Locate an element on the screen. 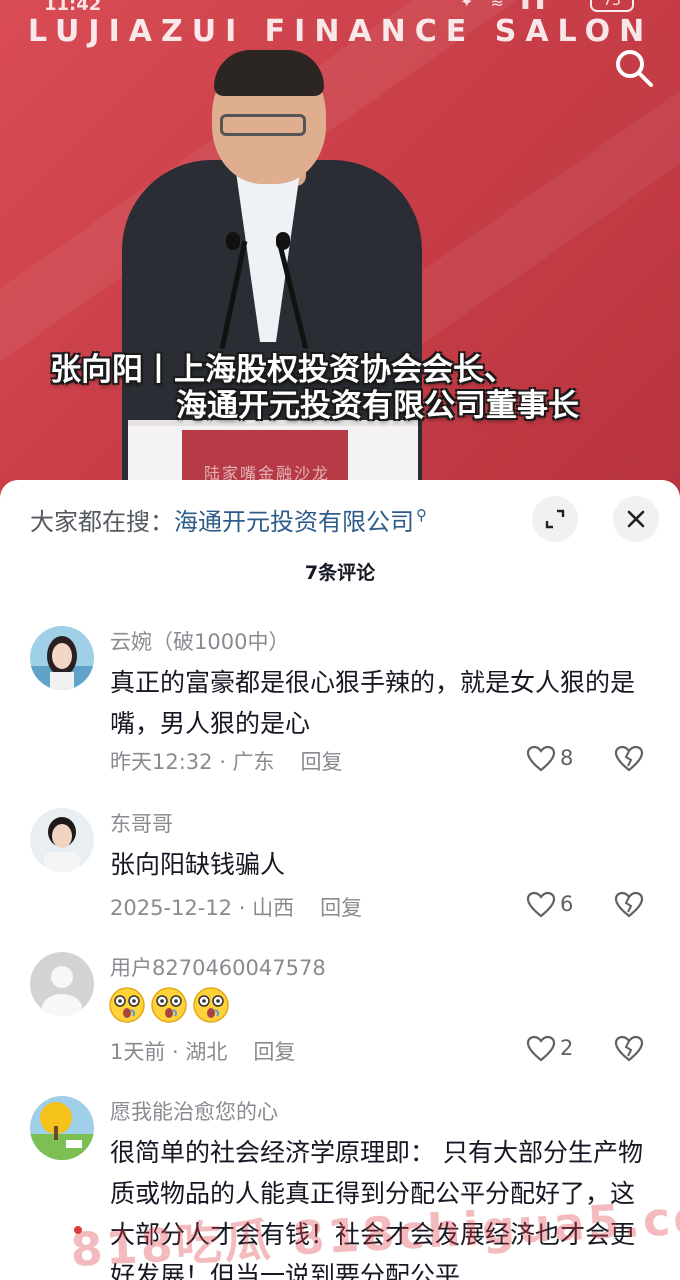 This screenshot has height=1280, width=680. comment-time-location: 2025-12-12 · 山西 is located at coordinates (202, 908).